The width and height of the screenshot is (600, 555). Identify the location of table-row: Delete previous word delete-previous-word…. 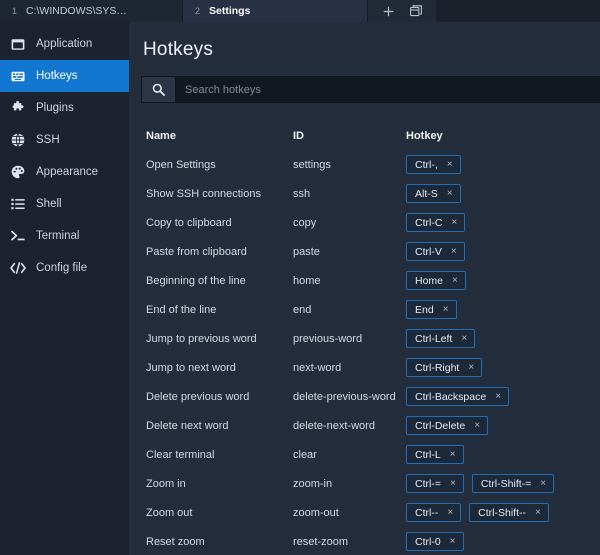
(373, 396).